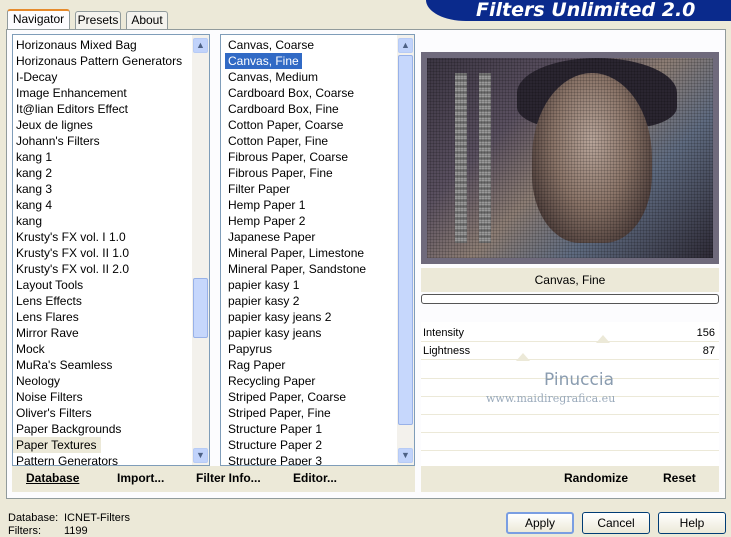 This screenshot has width=731, height=537. I want to click on tab-about: About, so click(147, 20).